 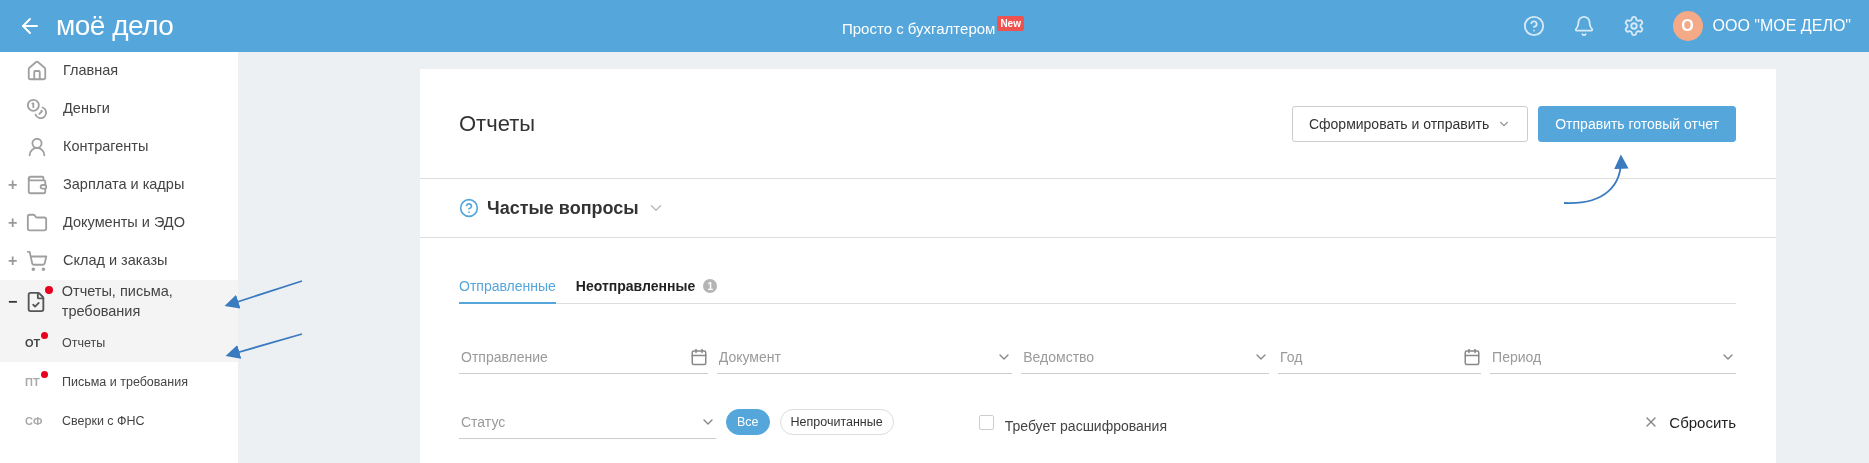 What do you see at coordinates (563, 208) in the screenshot?
I see `faq-toggle: Частые вопросы` at bounding box center [563, 208].